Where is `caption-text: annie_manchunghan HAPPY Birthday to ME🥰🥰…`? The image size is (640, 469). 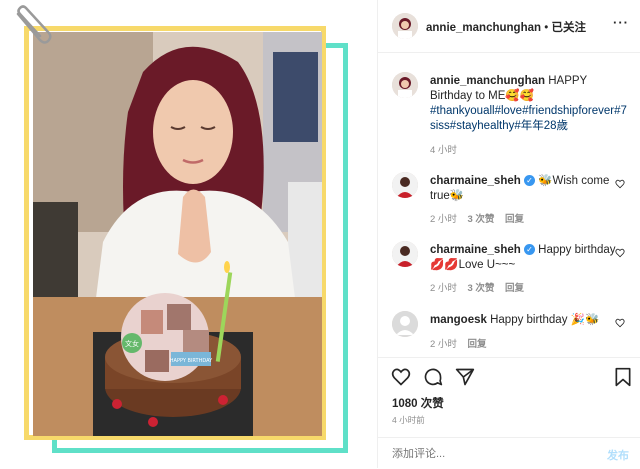
caption-text: annie_manchunghan HAPPY Birthday to ME🥰🥰… is located at coordinates (530, 104).